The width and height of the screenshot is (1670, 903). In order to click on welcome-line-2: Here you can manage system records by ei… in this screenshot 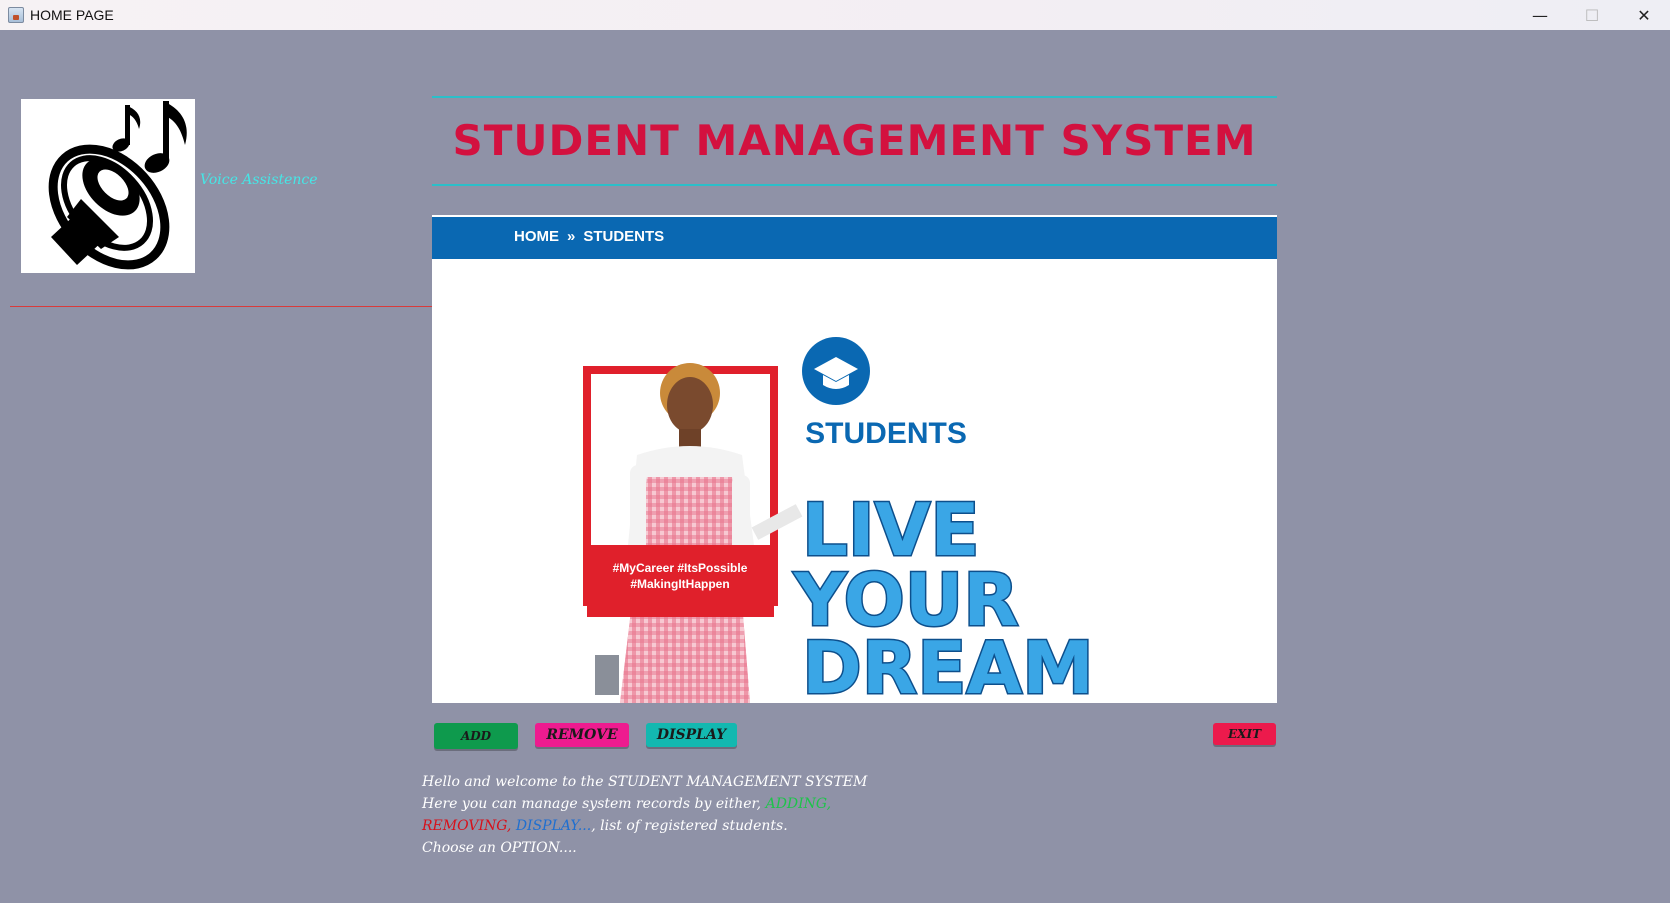, I will do `click(702, 804)`.